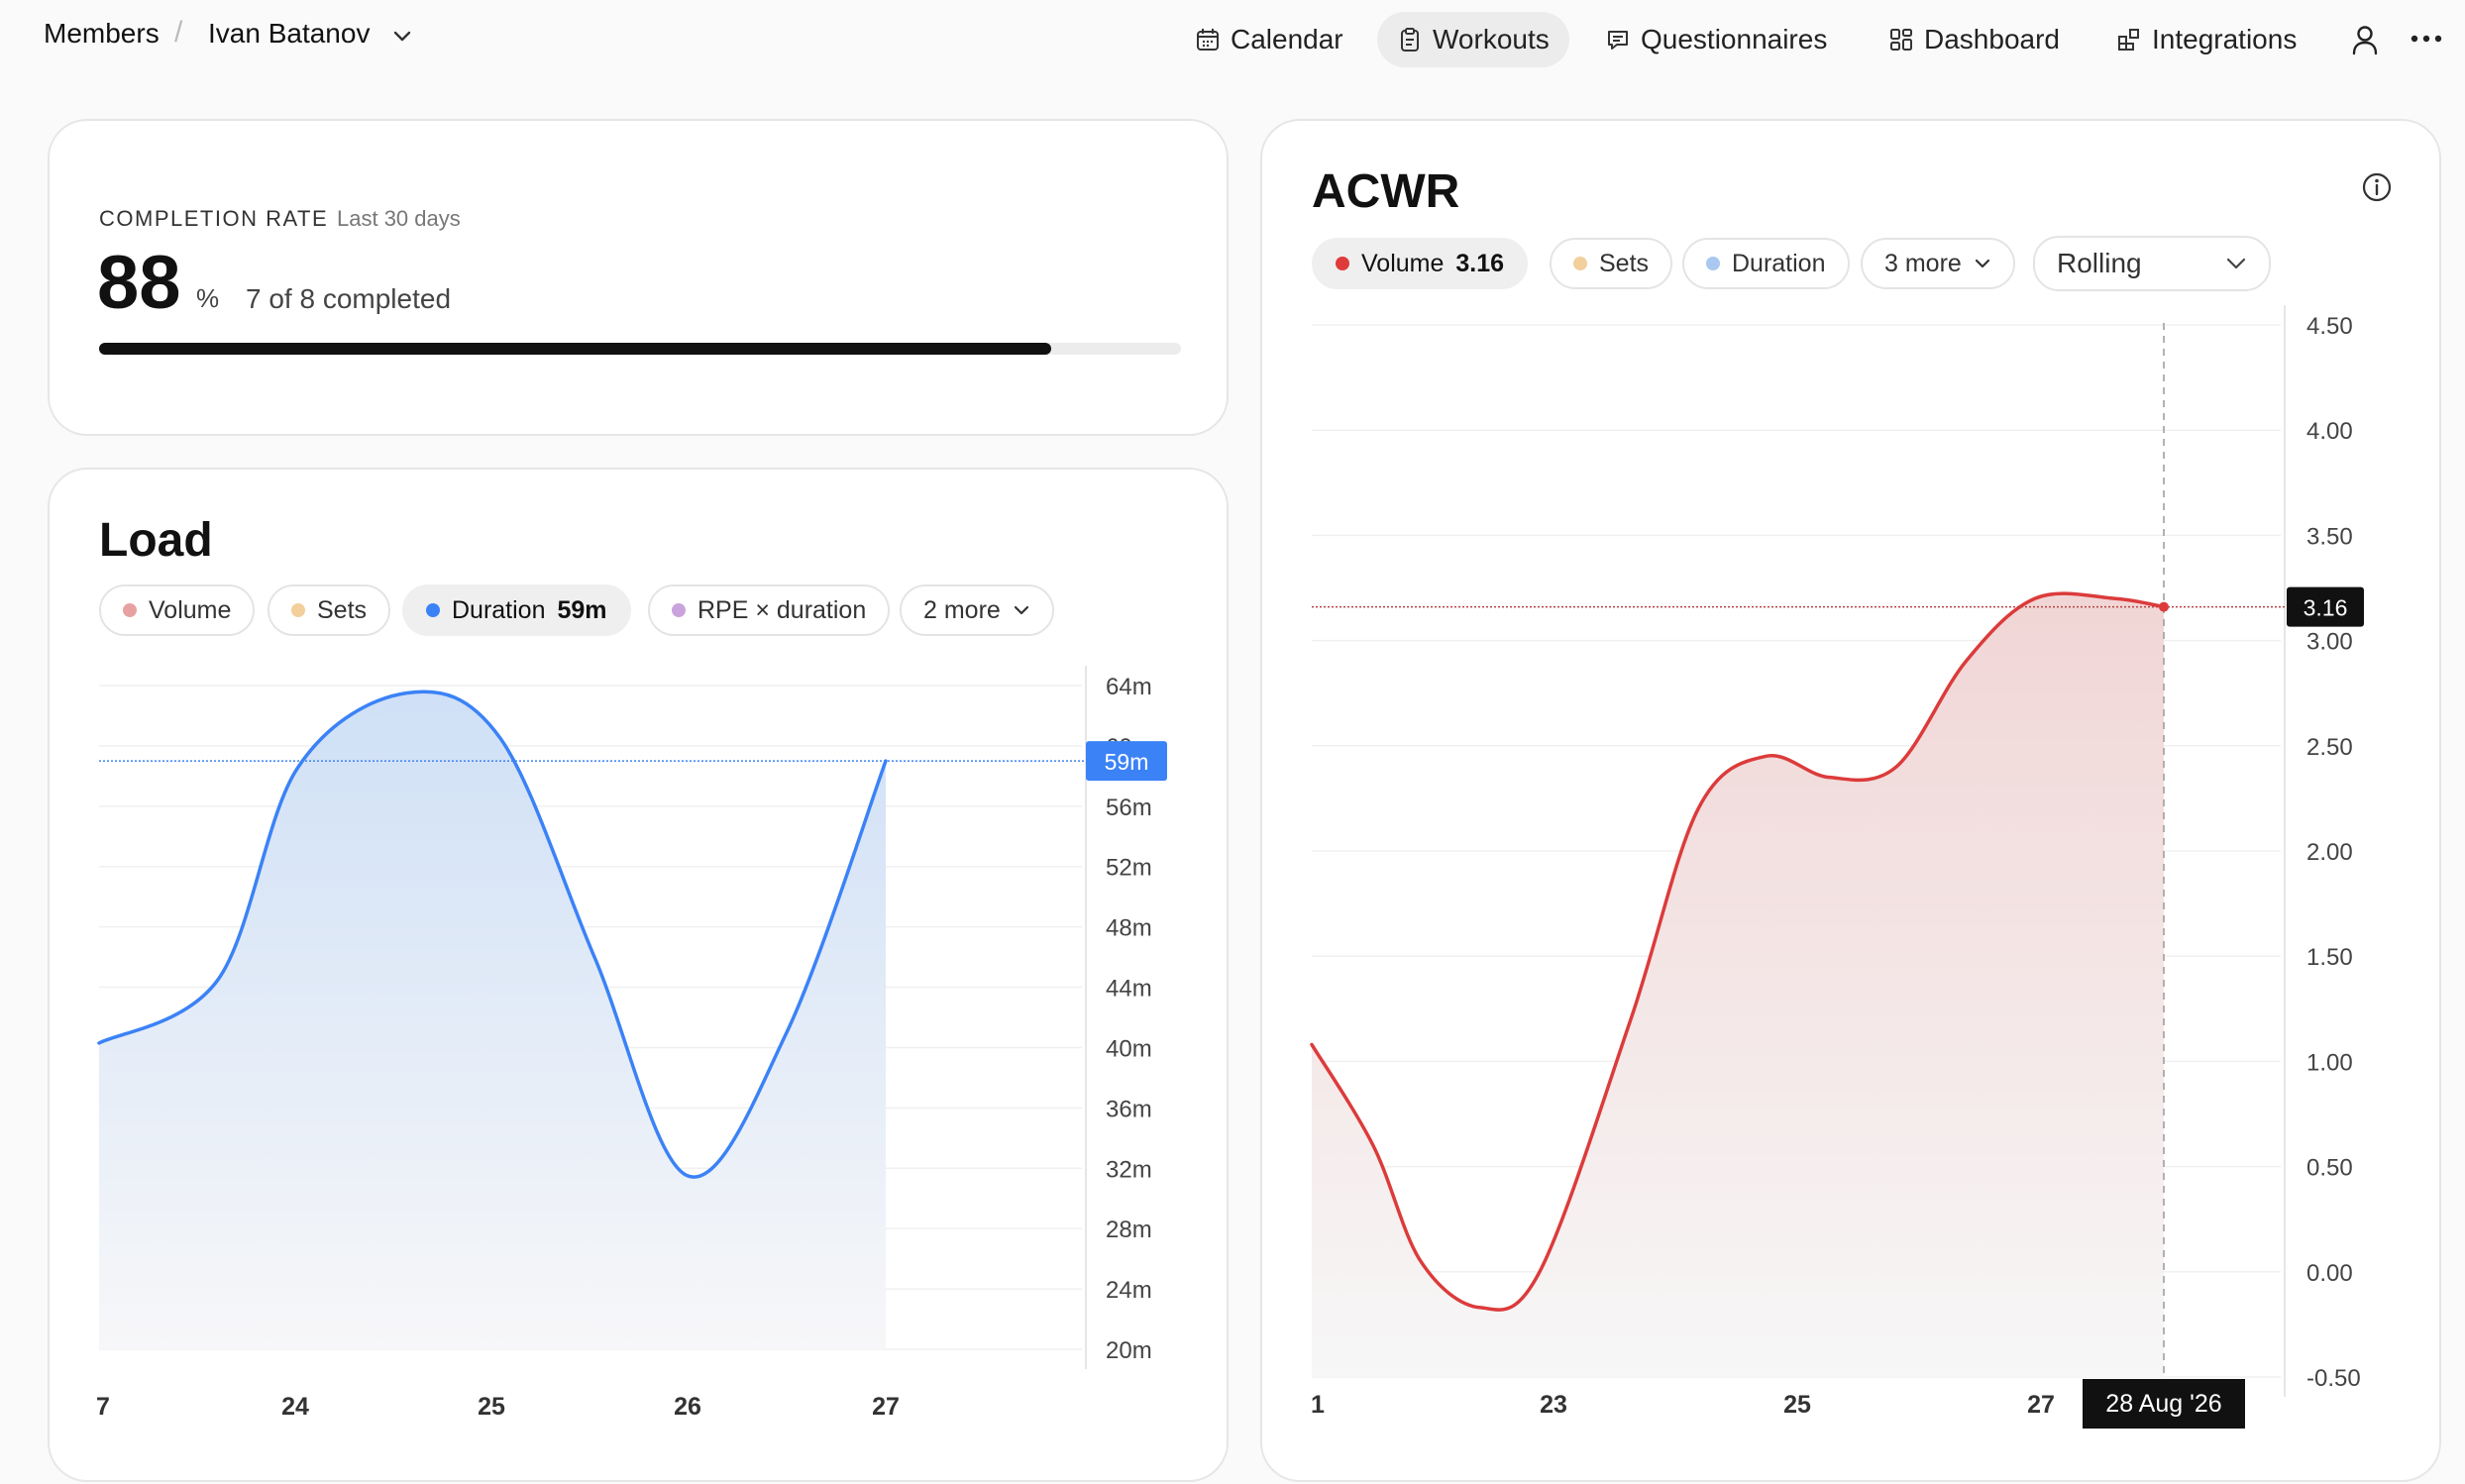 This screenshot has width=2465, height=1484. Describe the element at coordinates (1127, 762) in the screenshot. I see `value-marker-text: 59m` at that location.